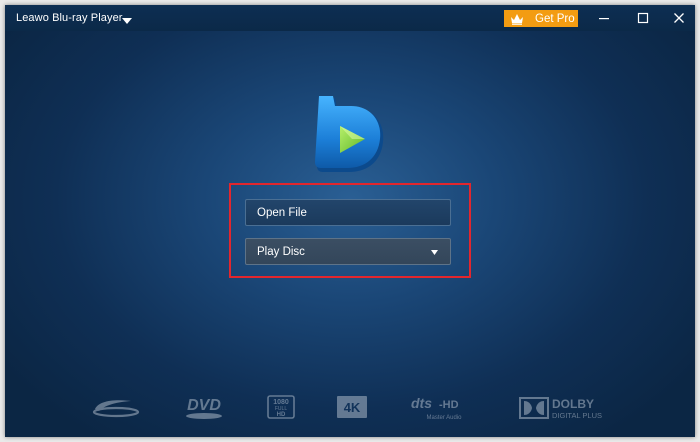 The width and height of the screenshot is (700, 442). Describe the element at coordinates (348, 212) in the screenshot. I see `open-file-button: Open File` at that location.